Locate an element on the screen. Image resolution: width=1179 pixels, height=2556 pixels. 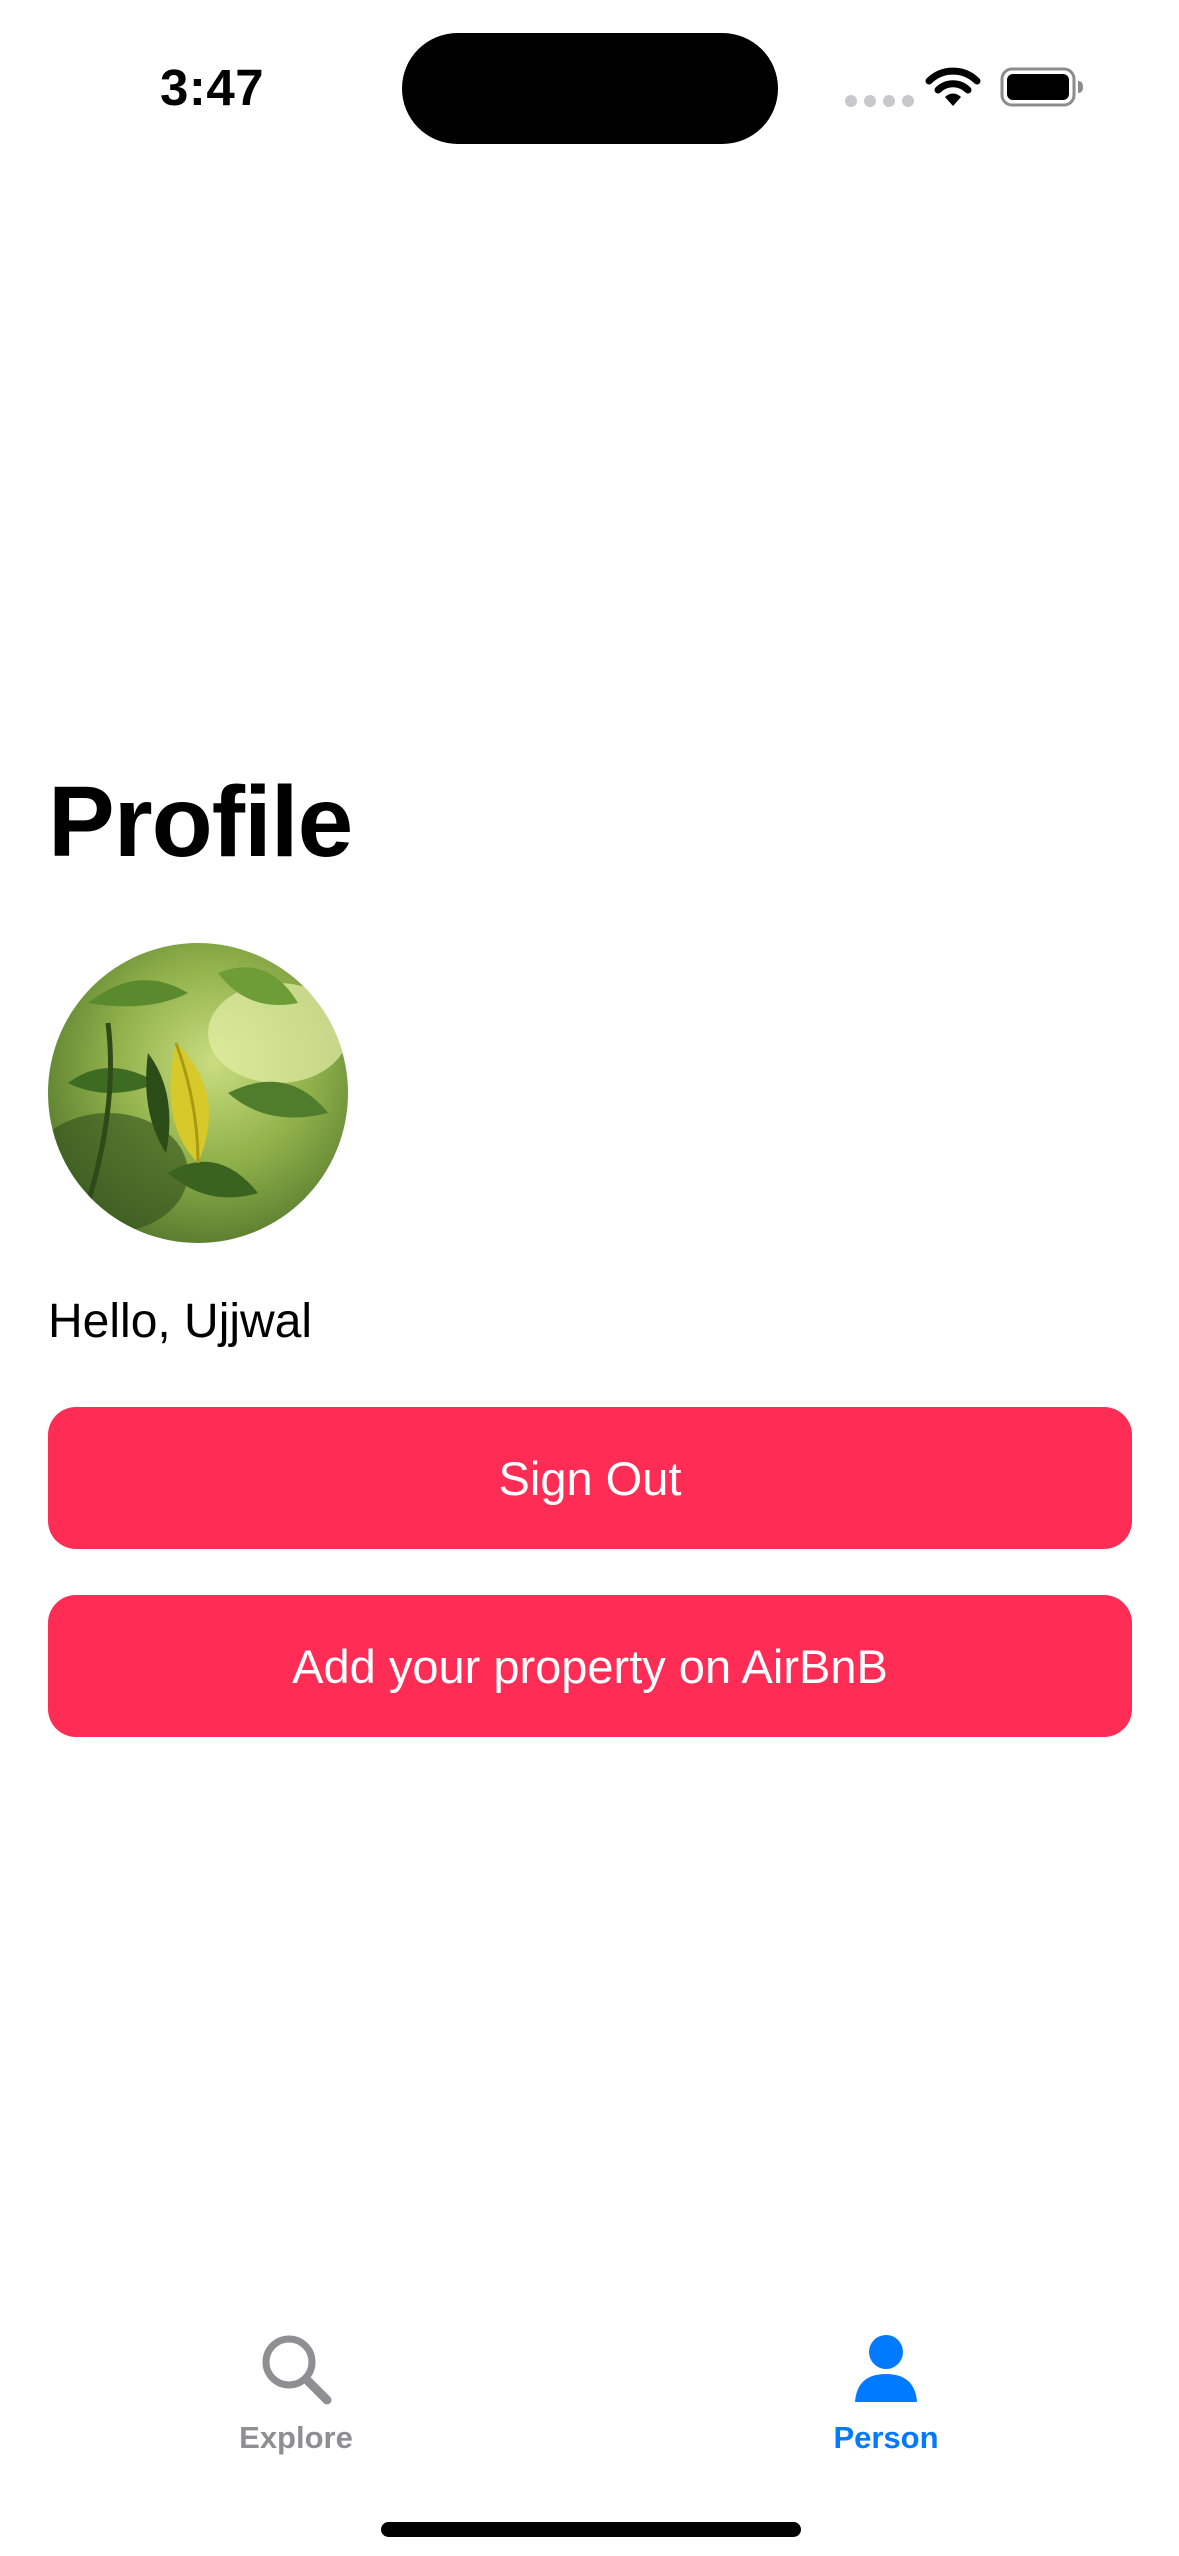
tab-person: Person is located at coordinates (886, 2393).